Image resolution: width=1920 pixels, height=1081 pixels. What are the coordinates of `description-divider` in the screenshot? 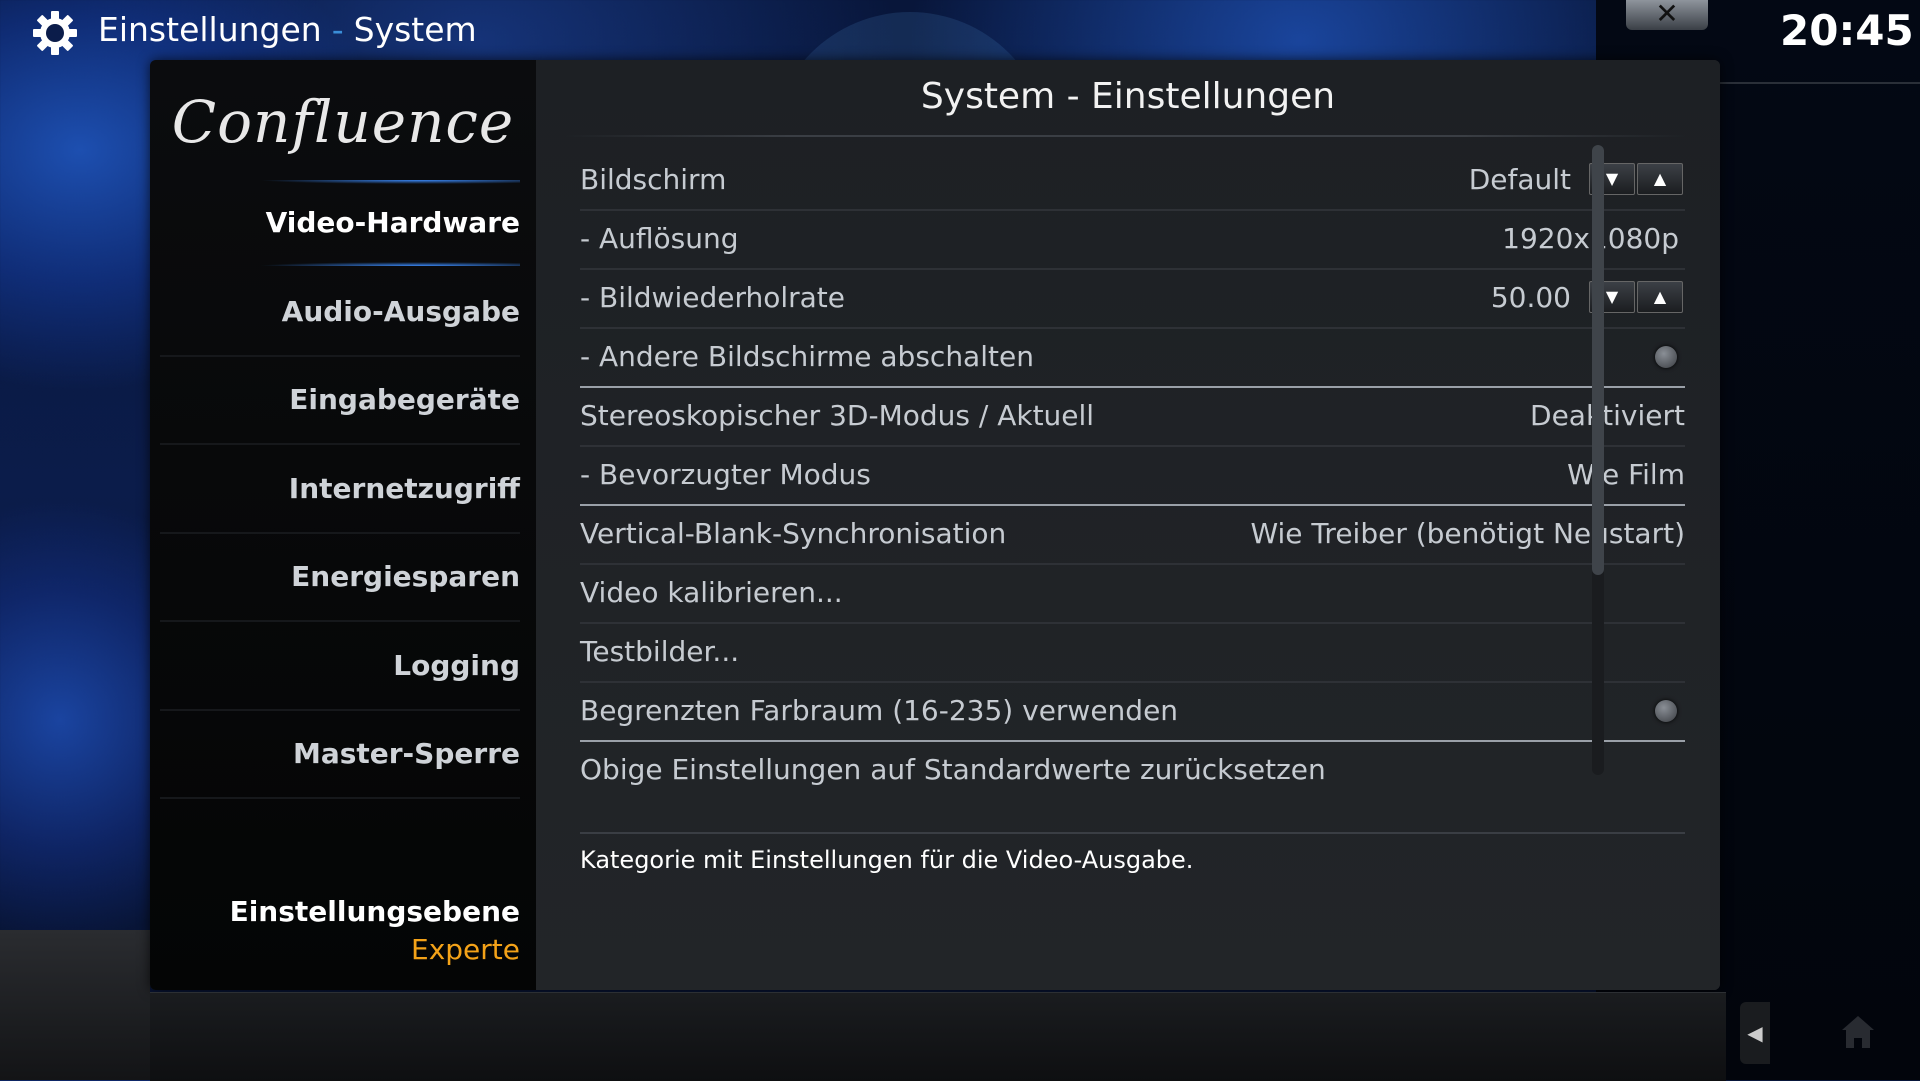 It's located at (1132, 833).